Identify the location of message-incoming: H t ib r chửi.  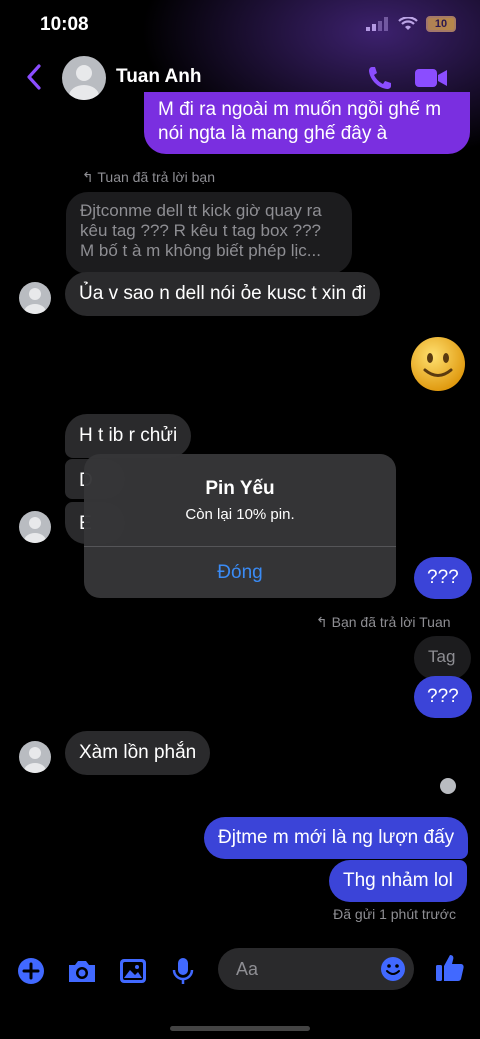
(128, 436).